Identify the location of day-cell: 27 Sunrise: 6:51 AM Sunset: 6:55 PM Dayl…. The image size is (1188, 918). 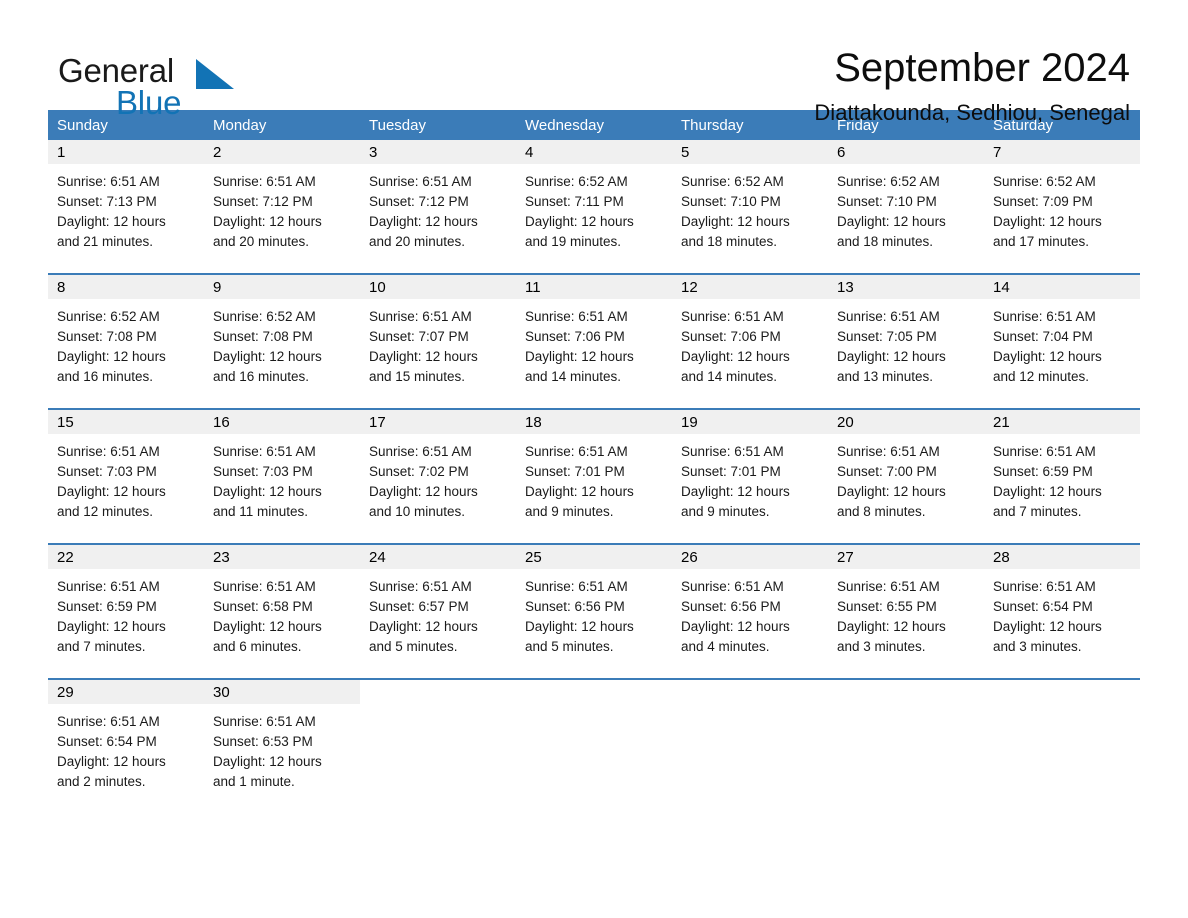
(906, 611).